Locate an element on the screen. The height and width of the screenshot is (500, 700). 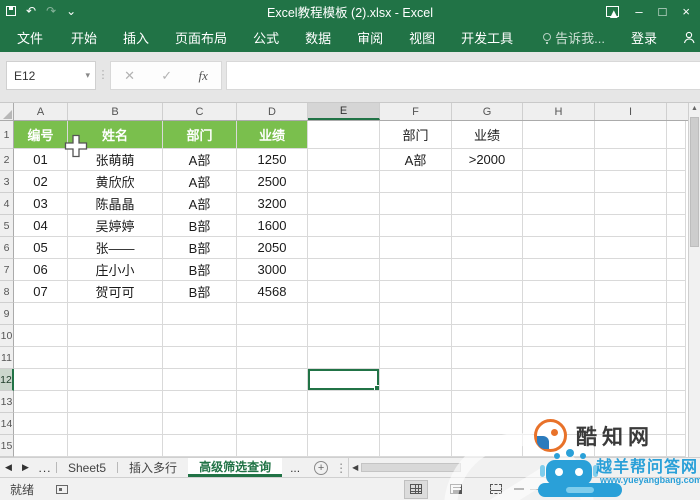
column-header-F: F is located at coordinates (416, 111).